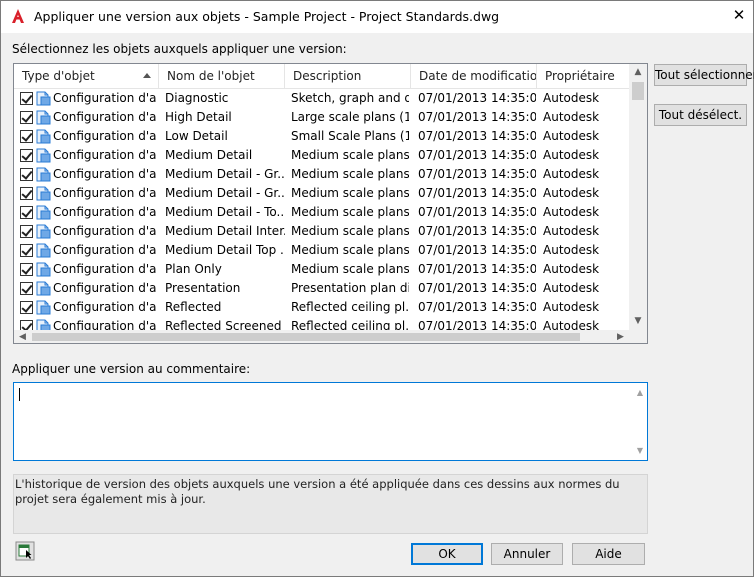 The height and width of the screenshot is (577, 754). Describe the element at coordinates (330, 421) in the screenshot. I see `comment-textarea: ▲ ▼` at that location.